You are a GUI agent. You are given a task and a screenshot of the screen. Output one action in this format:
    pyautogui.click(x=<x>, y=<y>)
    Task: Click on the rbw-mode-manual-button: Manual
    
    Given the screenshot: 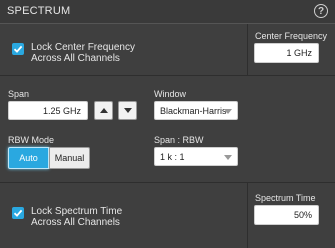 What is the action you would take?
    pyautogui.click(x=69, y=158)
    